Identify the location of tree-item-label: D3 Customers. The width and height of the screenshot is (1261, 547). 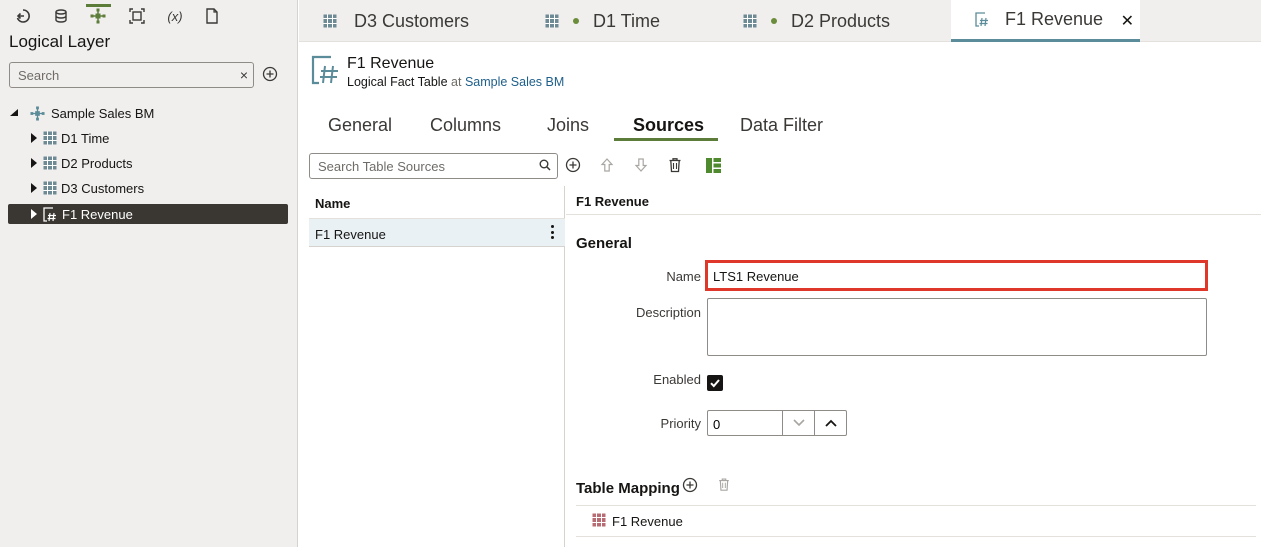
(103, 188).